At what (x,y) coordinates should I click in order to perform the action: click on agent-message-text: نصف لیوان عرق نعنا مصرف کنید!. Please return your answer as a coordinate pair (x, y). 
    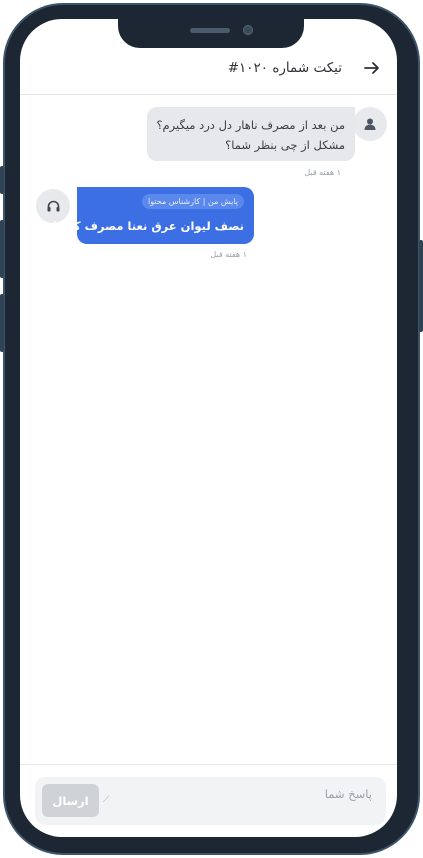
    Looking at the image, I should click on (148, 226).